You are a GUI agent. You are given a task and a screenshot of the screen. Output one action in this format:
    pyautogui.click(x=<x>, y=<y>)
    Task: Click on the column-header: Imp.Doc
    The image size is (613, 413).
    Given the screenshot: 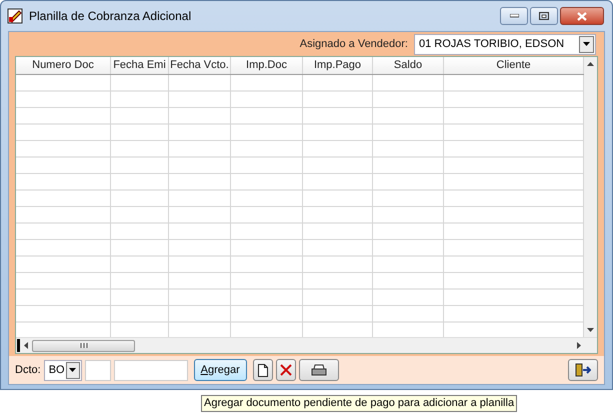 What is the action you would take?
    pyautogui.click(x=267, y=65)
    